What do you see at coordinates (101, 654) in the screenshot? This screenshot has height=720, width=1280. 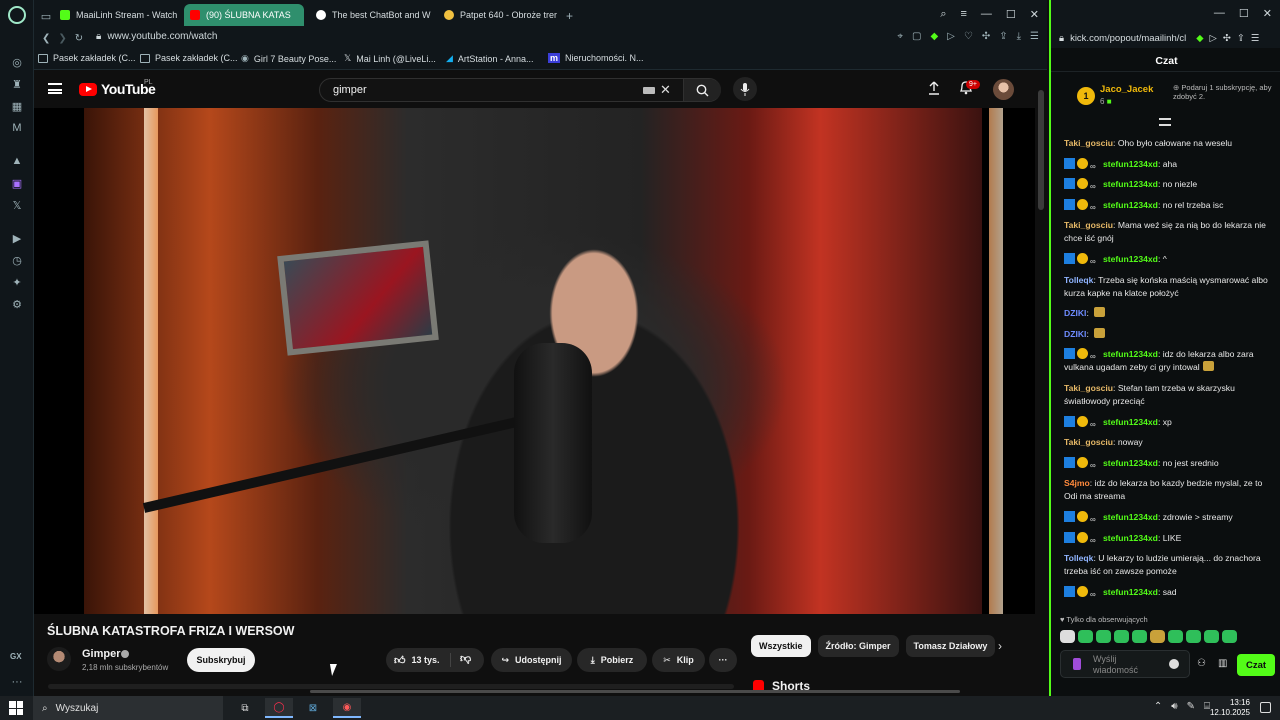 I see `channel-name: Gimper` at bounding box center [101, 654].